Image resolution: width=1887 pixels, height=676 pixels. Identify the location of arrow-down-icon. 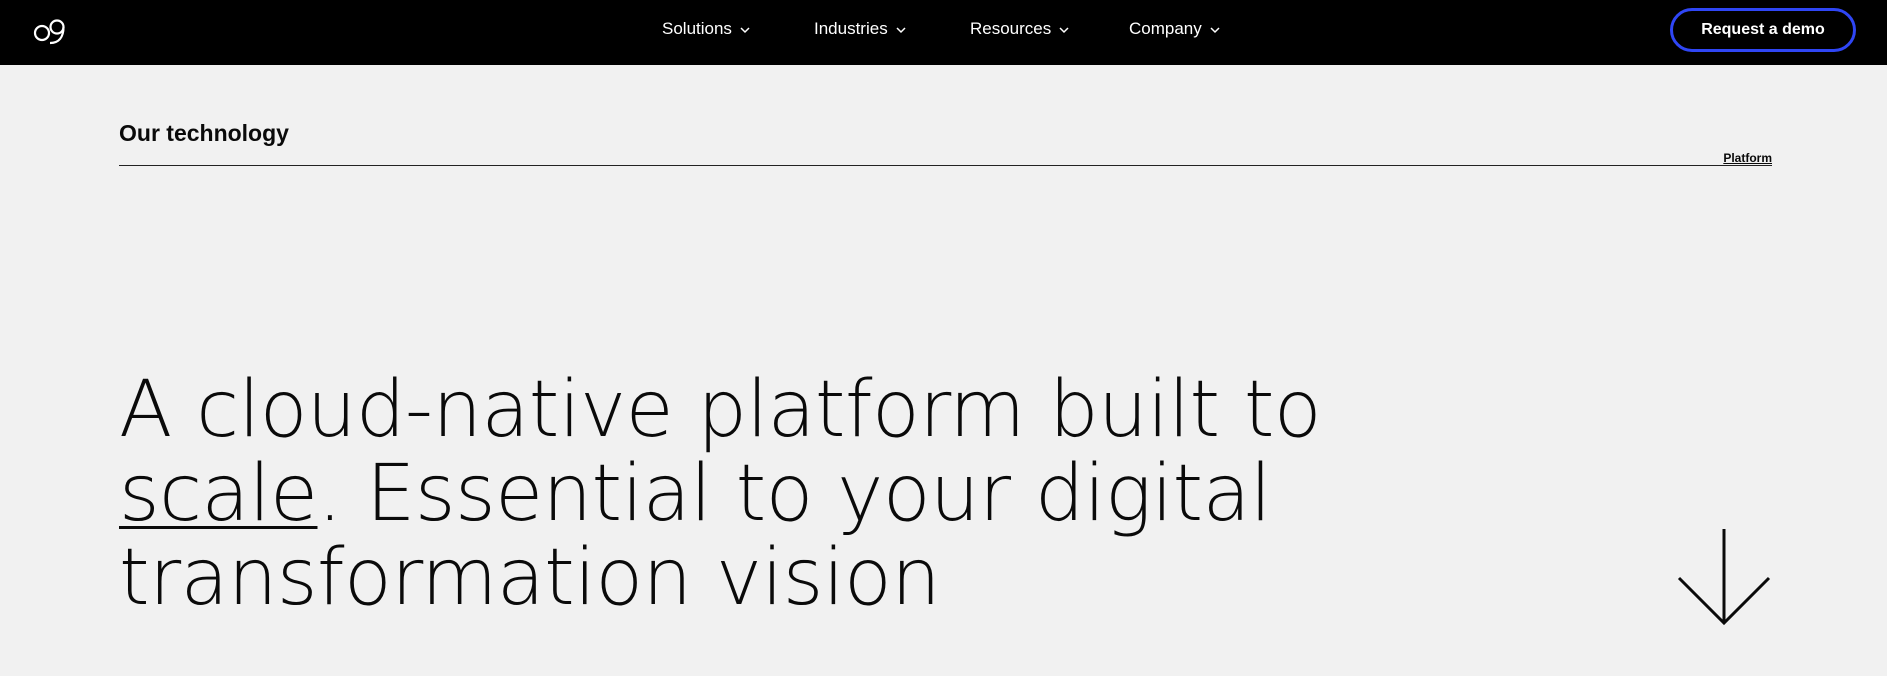
(1724, 577).